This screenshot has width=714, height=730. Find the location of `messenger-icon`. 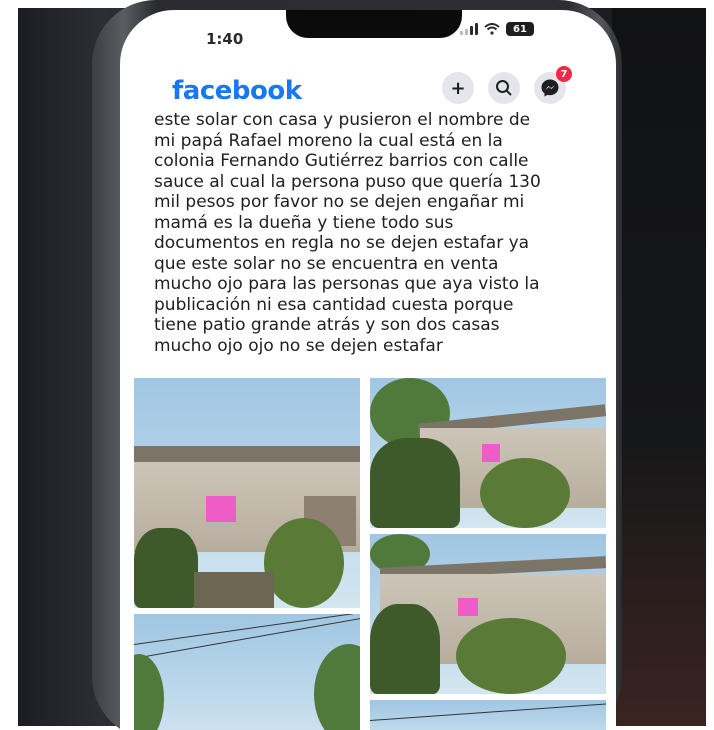

messenger-icon is located at coordinates (550, 88).